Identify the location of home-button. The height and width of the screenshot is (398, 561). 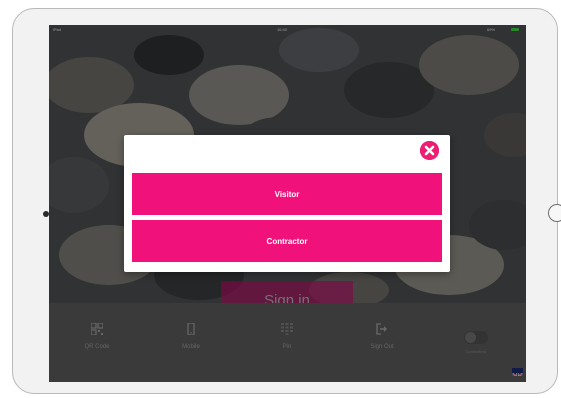
(554, 213).